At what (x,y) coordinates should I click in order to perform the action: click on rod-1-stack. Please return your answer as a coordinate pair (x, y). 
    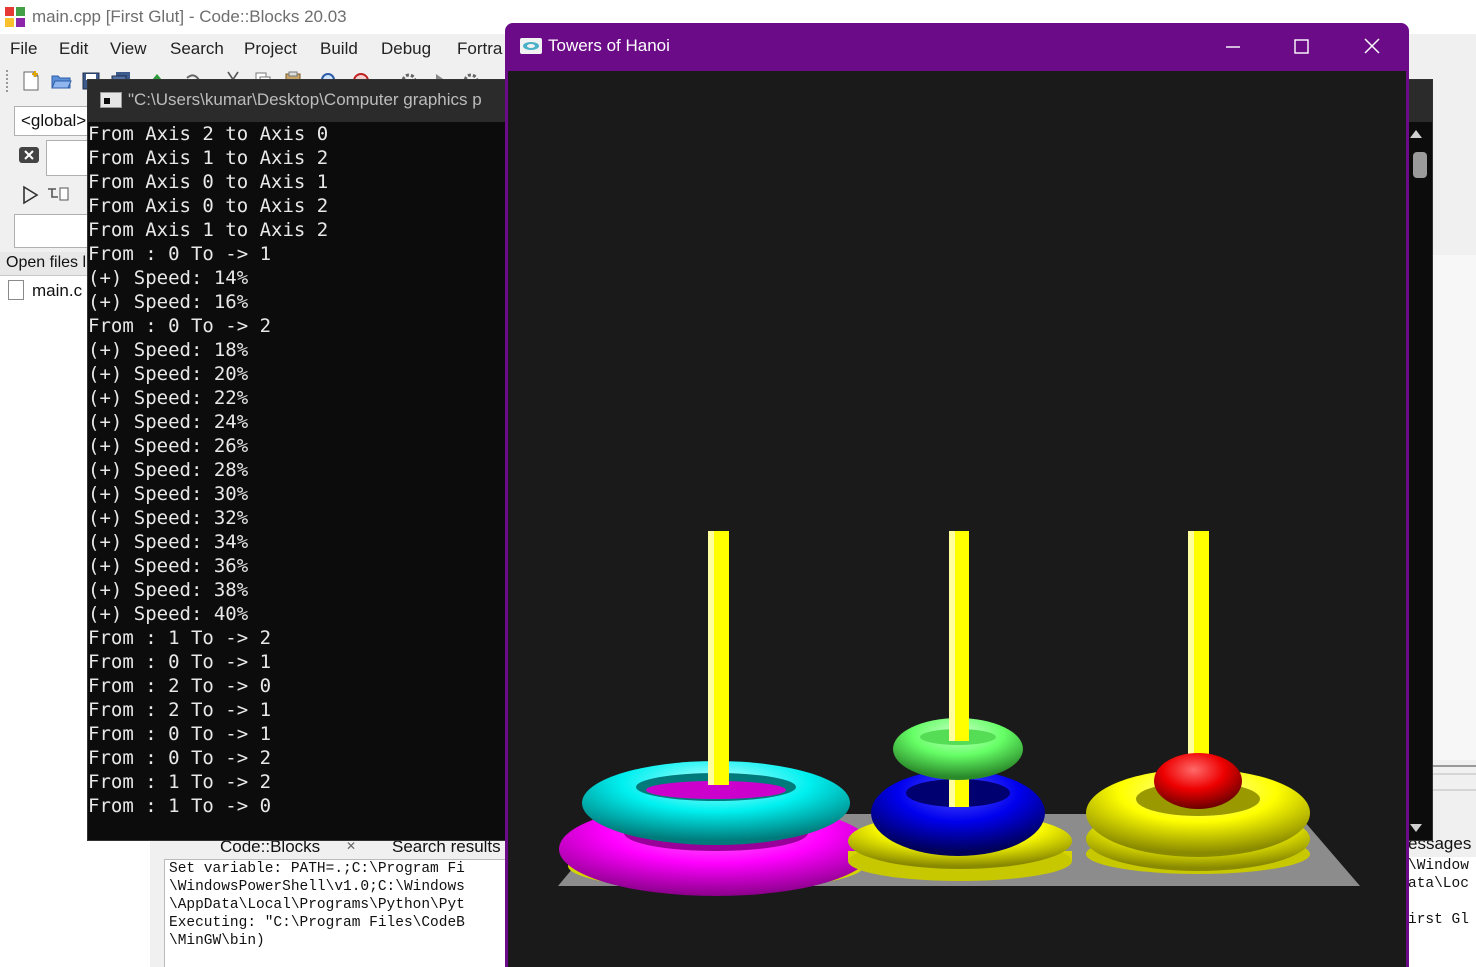
    Looking at the image, I should click on (960, 706).